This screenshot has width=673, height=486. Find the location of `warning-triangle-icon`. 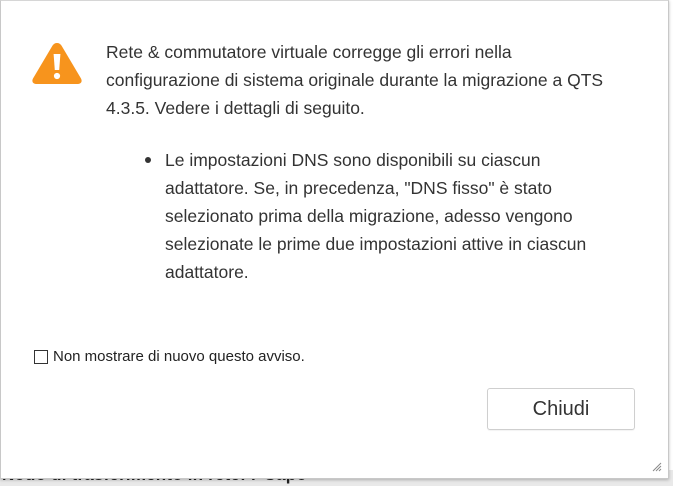

warning-triangle-icon is located at coordinates (57, 63).